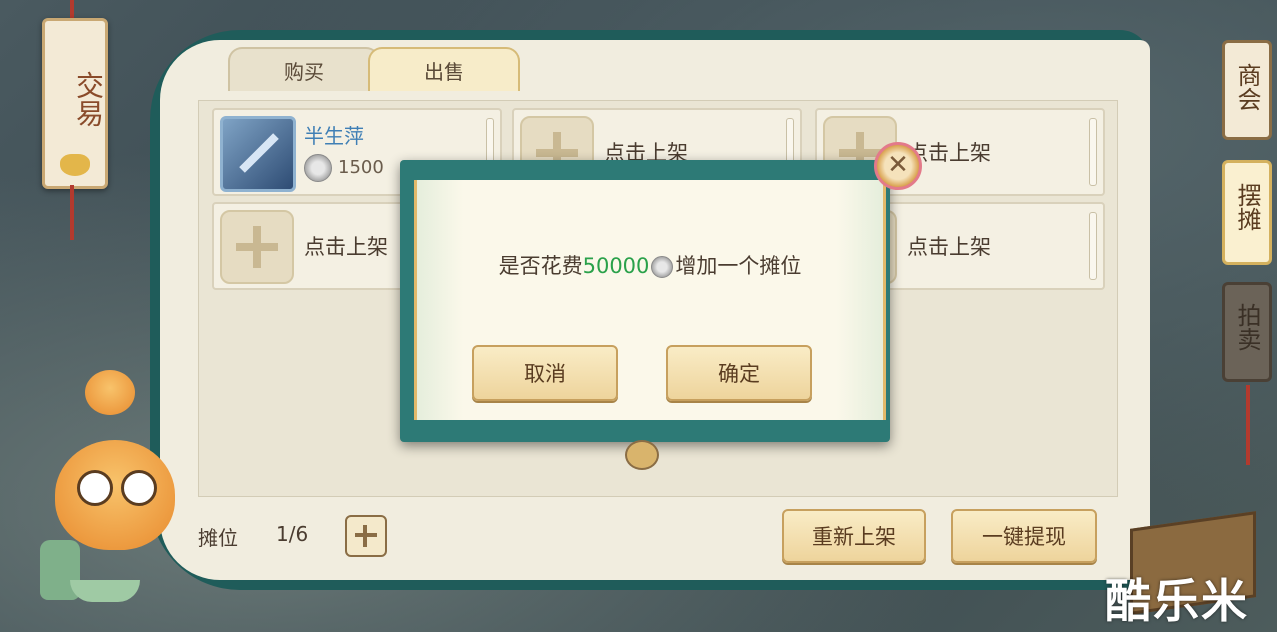  Describe the element at coordinates (88, 99) in the screenshot. I see `trade-banner-title: 交易` at that location.